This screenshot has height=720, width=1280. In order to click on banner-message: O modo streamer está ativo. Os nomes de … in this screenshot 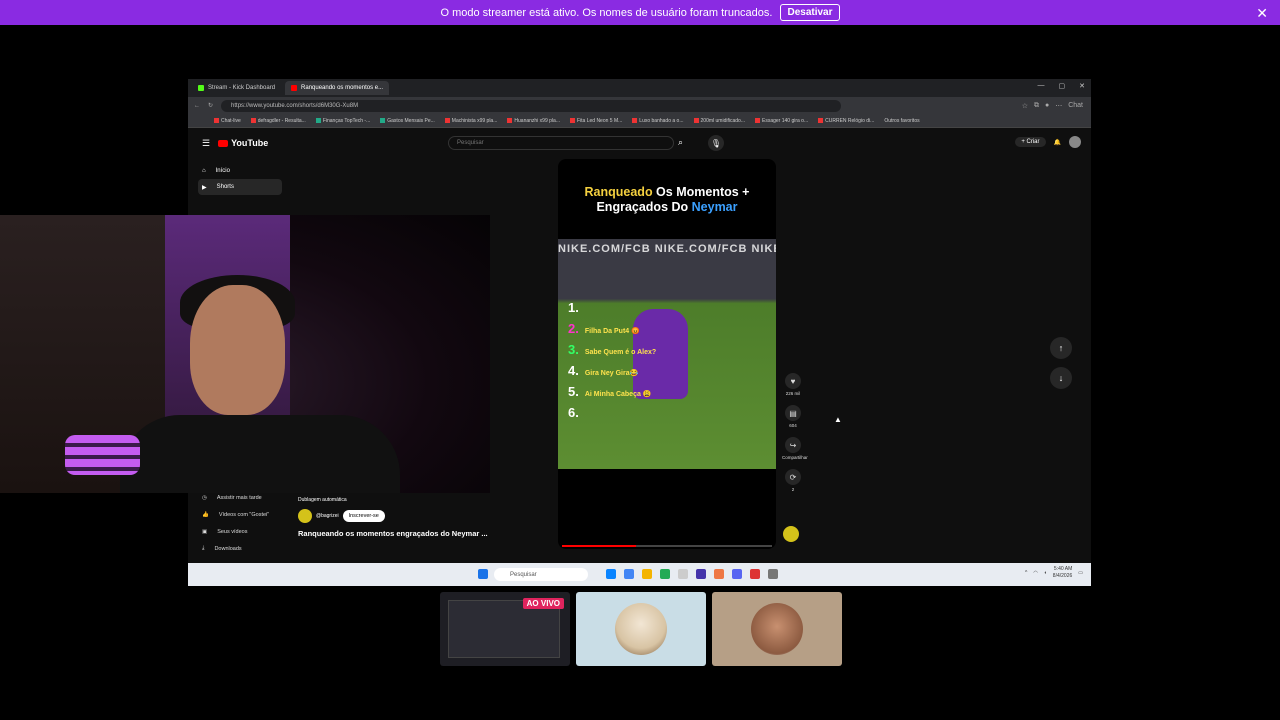, I will do `click(606, 12)`.